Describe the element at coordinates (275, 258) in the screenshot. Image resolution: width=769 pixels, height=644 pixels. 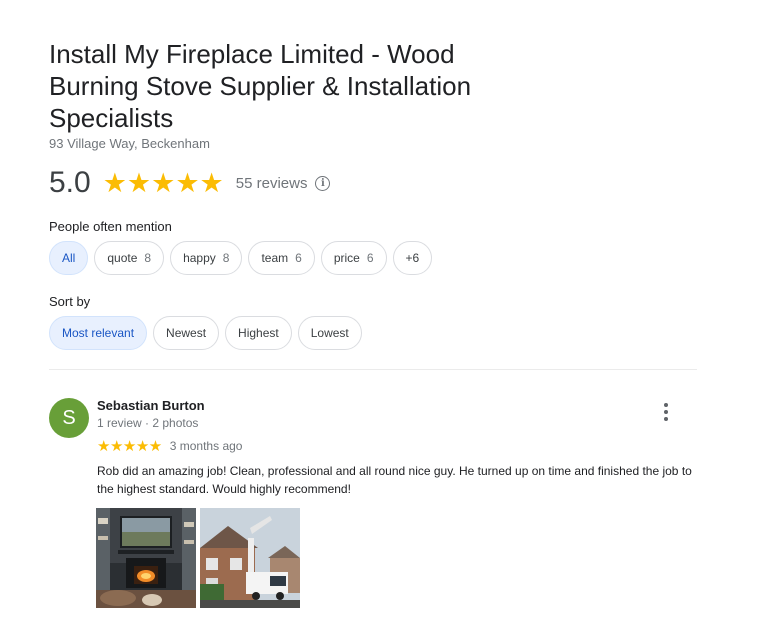
I see `chip-label: team` at that location.